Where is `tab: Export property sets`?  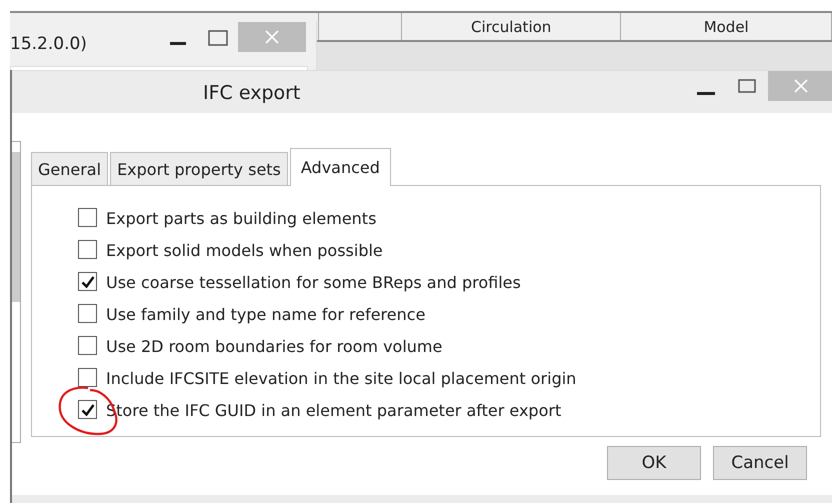
tab: Export property sets is located at coordinates (199, 168).